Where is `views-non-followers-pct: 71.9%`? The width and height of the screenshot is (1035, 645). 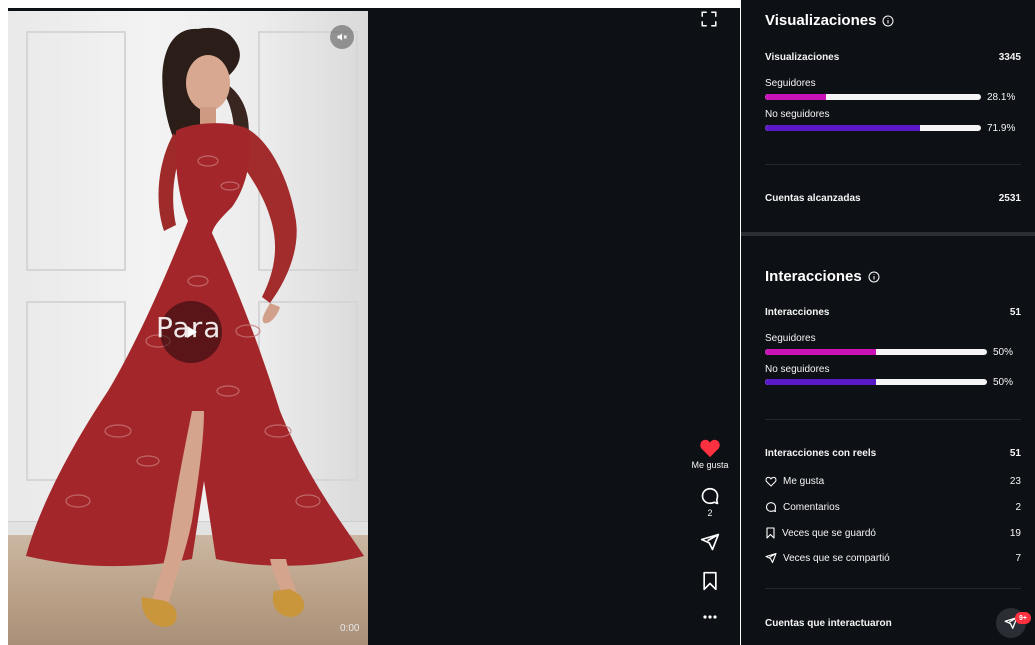
views-non-followers-pct: 71.9% is located at coordinates (1001, 128).